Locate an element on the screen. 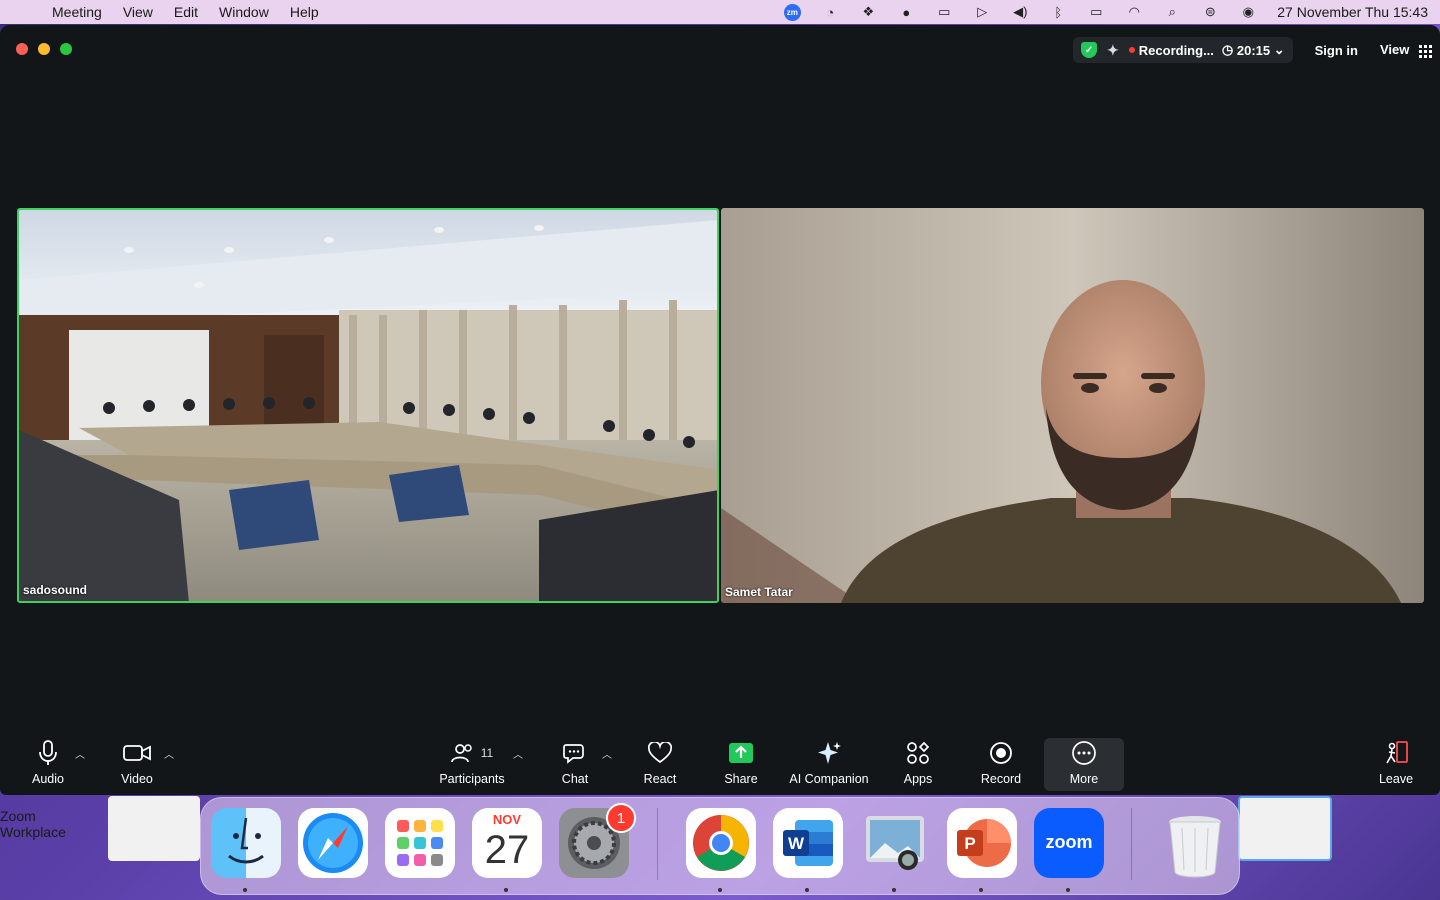 Image resolution: width=1440 pixels, height=900 pixels. zoom-dock-icon: zoom is located at coordinates (1069, 843).